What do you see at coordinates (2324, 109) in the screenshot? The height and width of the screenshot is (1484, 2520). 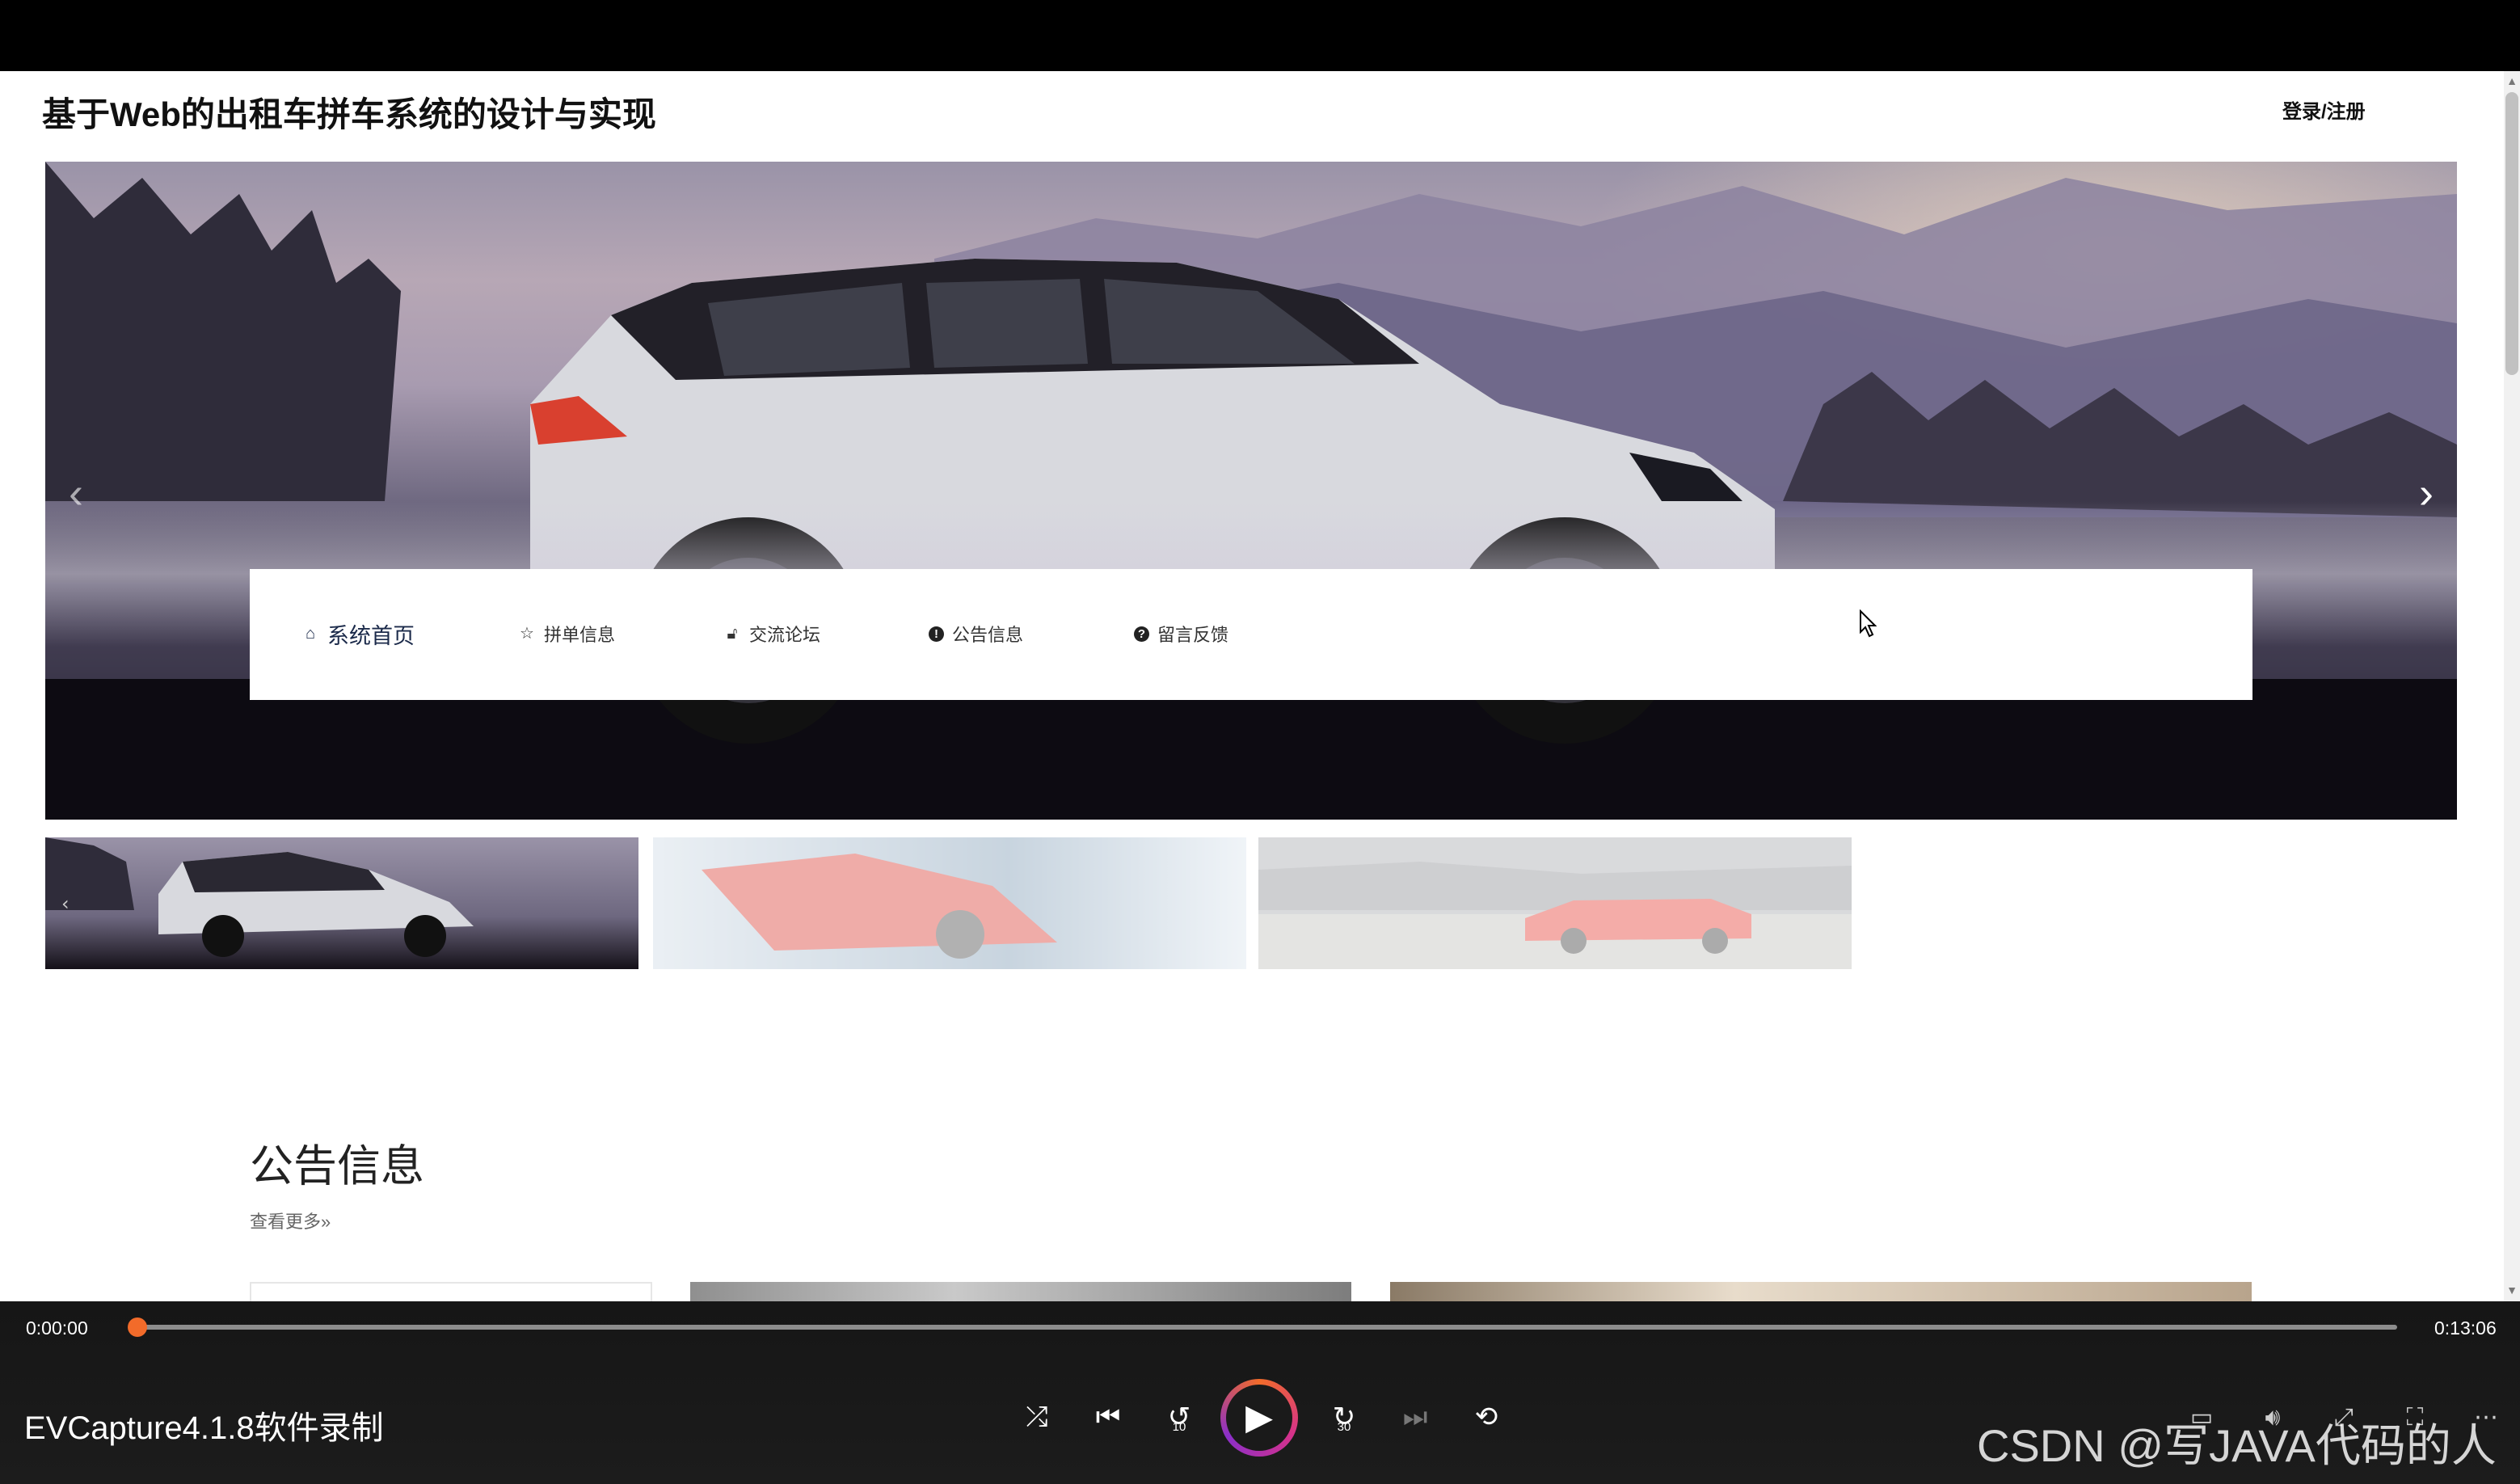 I see `login-register-link: 登录/注册` at bounding box center [2324, 109].